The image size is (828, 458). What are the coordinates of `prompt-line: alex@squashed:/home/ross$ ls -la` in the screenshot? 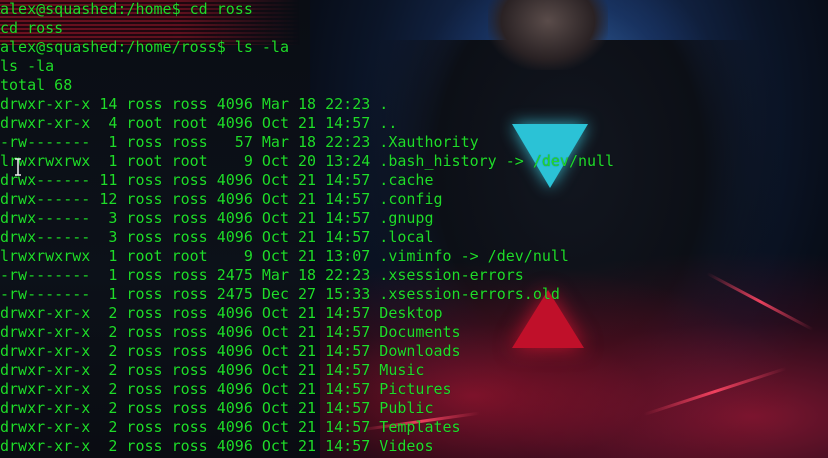 It's located at (144, 47).